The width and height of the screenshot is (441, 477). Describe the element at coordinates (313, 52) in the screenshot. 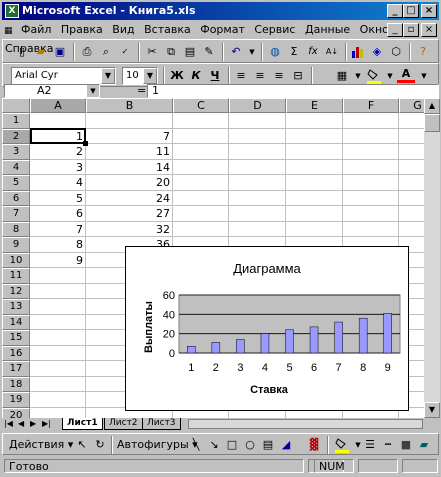

I see `function-icon: fx` at that location.